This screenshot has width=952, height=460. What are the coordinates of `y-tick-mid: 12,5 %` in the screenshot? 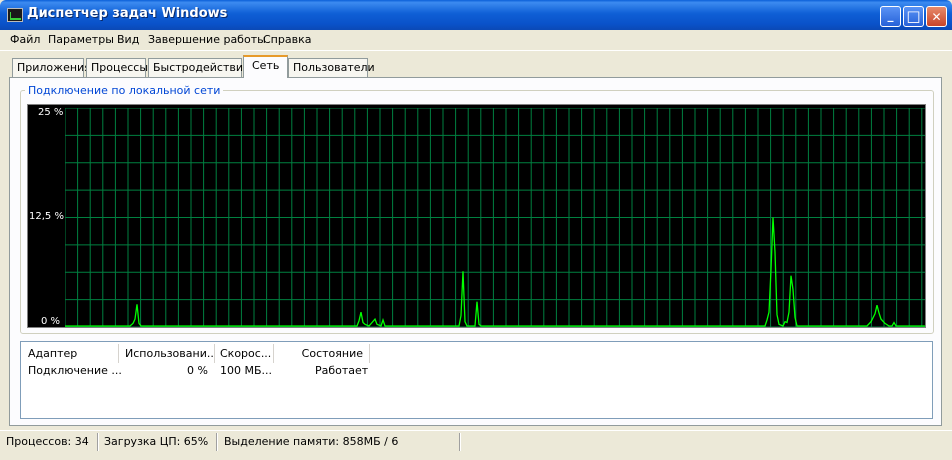 It's located at (46, 216).